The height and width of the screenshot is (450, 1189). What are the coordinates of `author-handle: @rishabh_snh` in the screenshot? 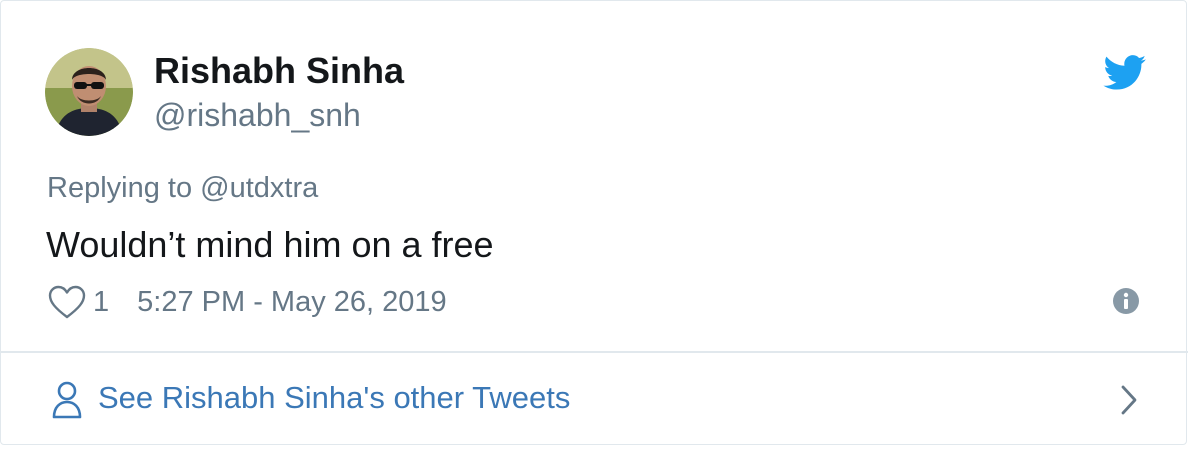 It's located at (257, 115).